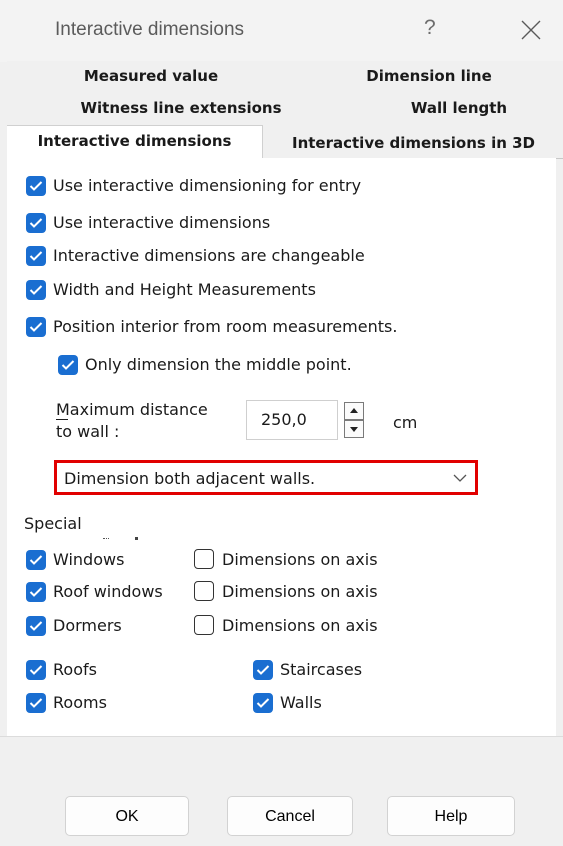 The width and height of the screenshot is (563, 846). I want to click on tab-witness-line-extensions: Witness line extensions, so click(181, 108).